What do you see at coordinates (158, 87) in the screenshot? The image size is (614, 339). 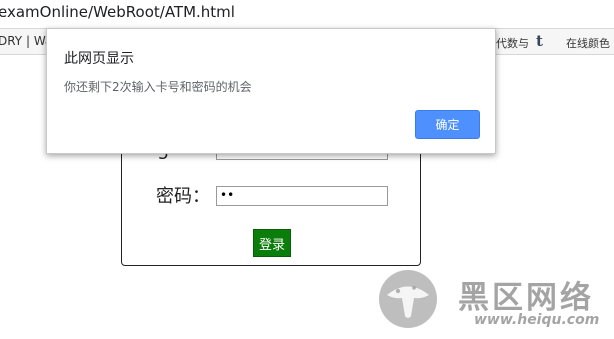 I see `dialog-message: 你还剩下2次输入卡号和密码的机会` at bounding box center [158, 87].